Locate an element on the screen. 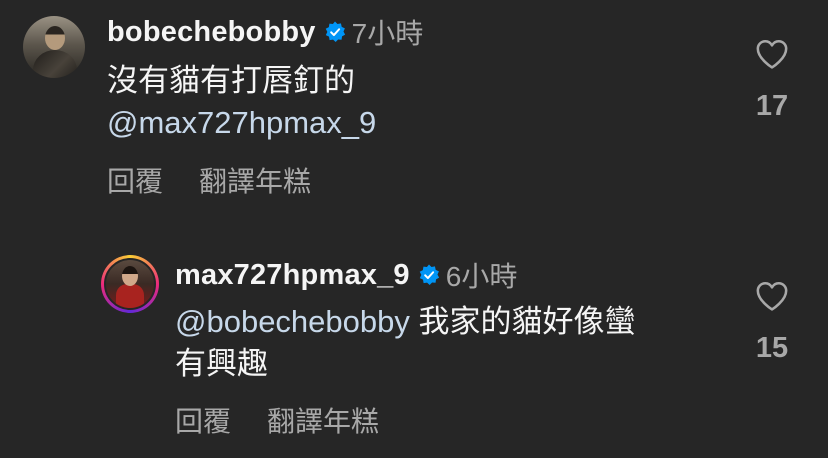  comment-text: @bobechebobby 我家的貓好像蠻 有興趣 is located at coordinates (405, 343).